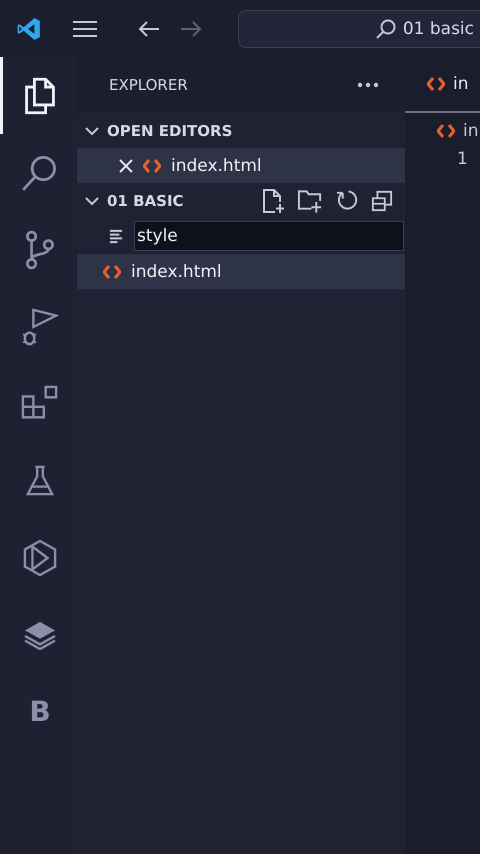 This screenshot has height=854, width=480. What do you see at coordinates (462, 158) in the screenshot?
I see `line-number: 1` at bounding box center [462, 158].